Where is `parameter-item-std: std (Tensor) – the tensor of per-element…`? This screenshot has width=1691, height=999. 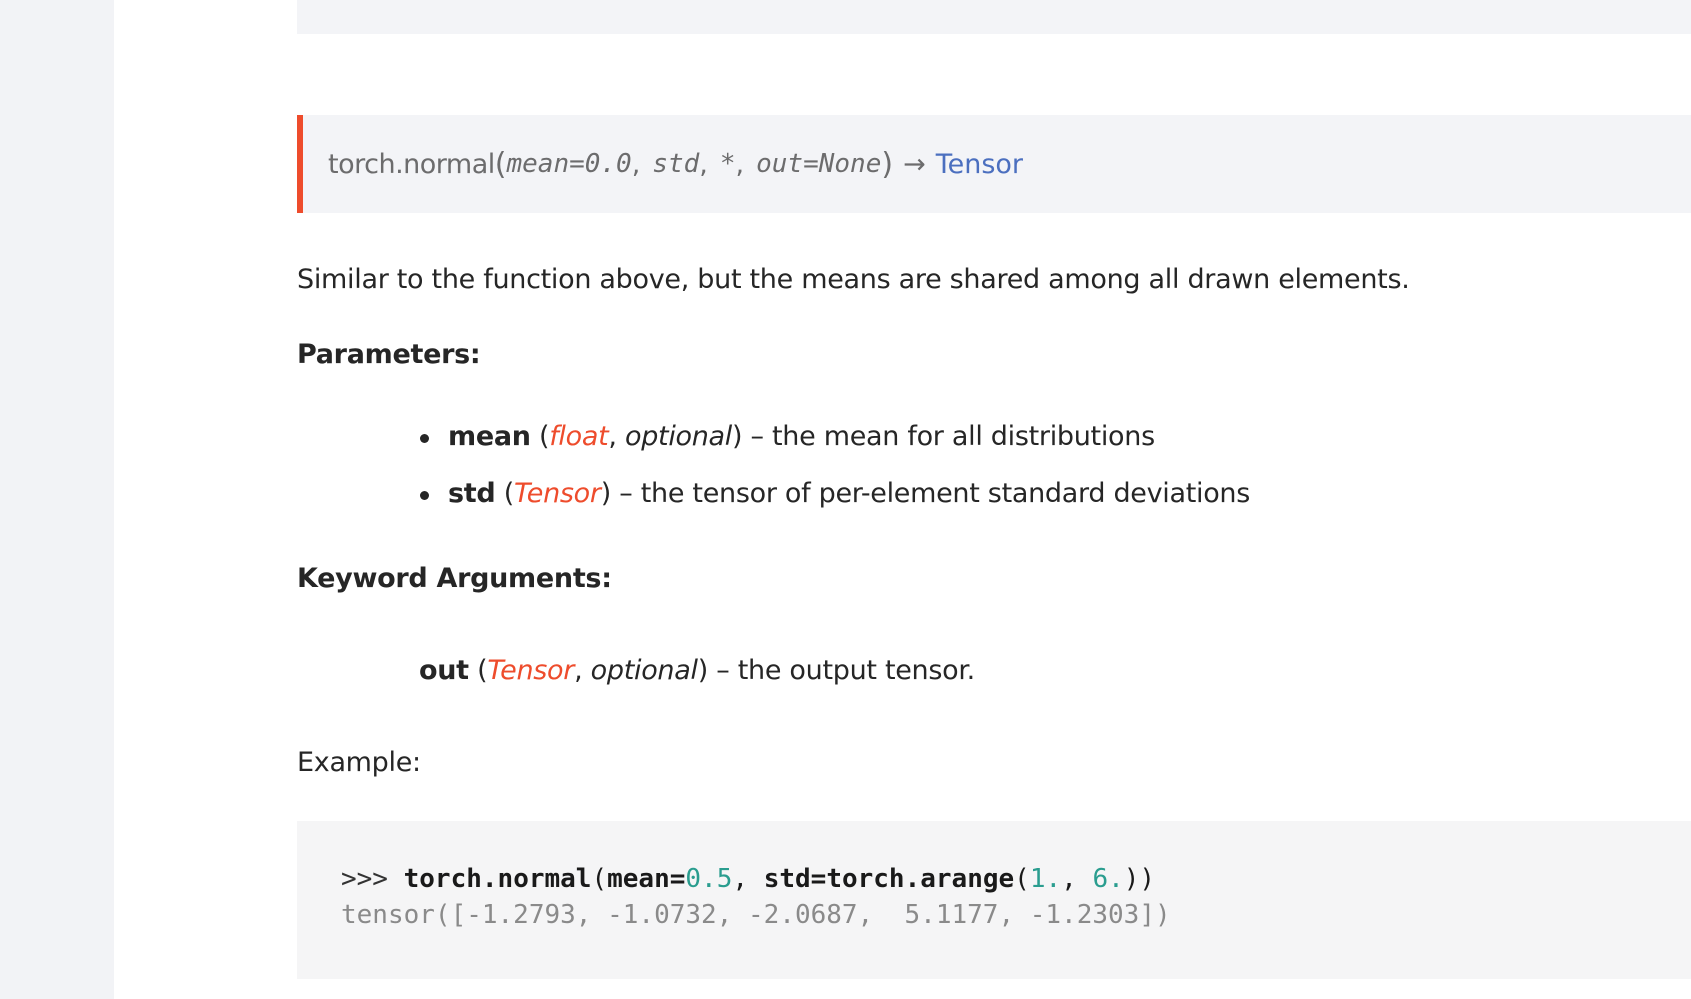
parameter-item-std: std (Tensor) – the tensor of per-element… is located at coordinates (835, 506).